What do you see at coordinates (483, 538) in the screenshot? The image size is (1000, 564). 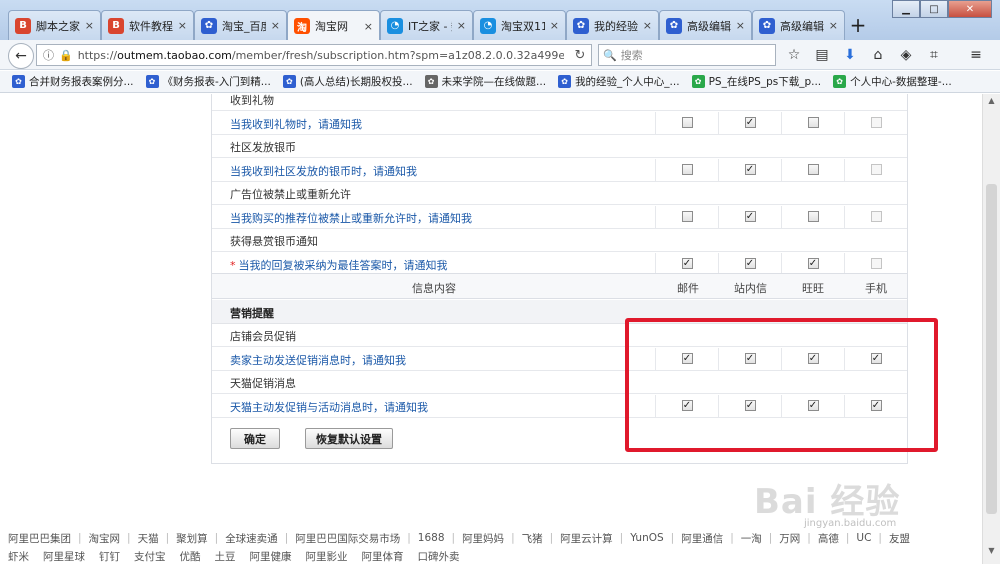 I see `footer-link: 阿里妈妈` at bounding box center [483, 538].